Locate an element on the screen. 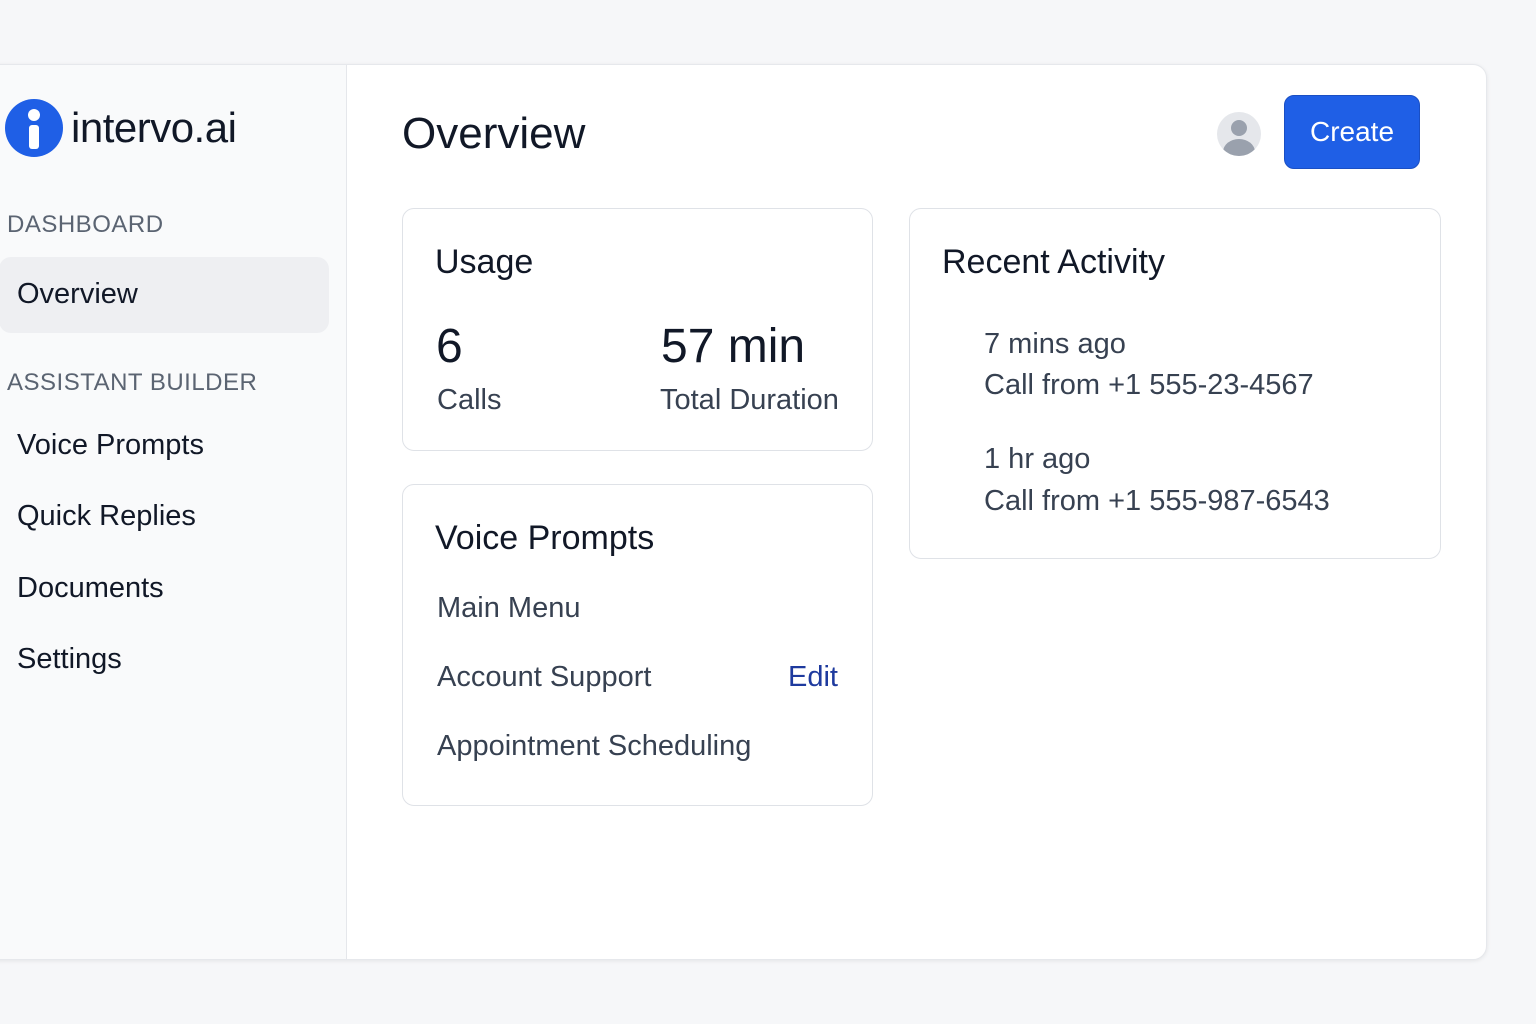  activity-time: 1 hr ago is located at coordinates (1037, 459).